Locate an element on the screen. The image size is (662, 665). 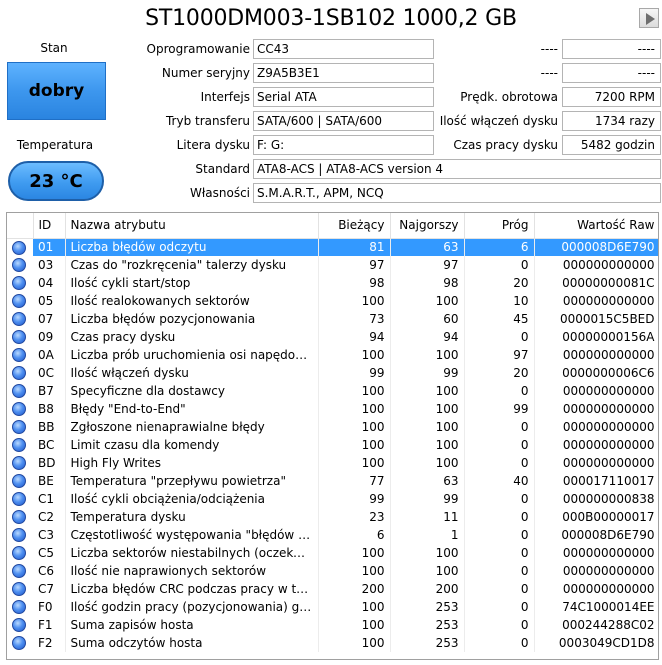
standard-field: ATA8-ACS | ATA8-ACS version 4 is located at coordinates (457, 169).